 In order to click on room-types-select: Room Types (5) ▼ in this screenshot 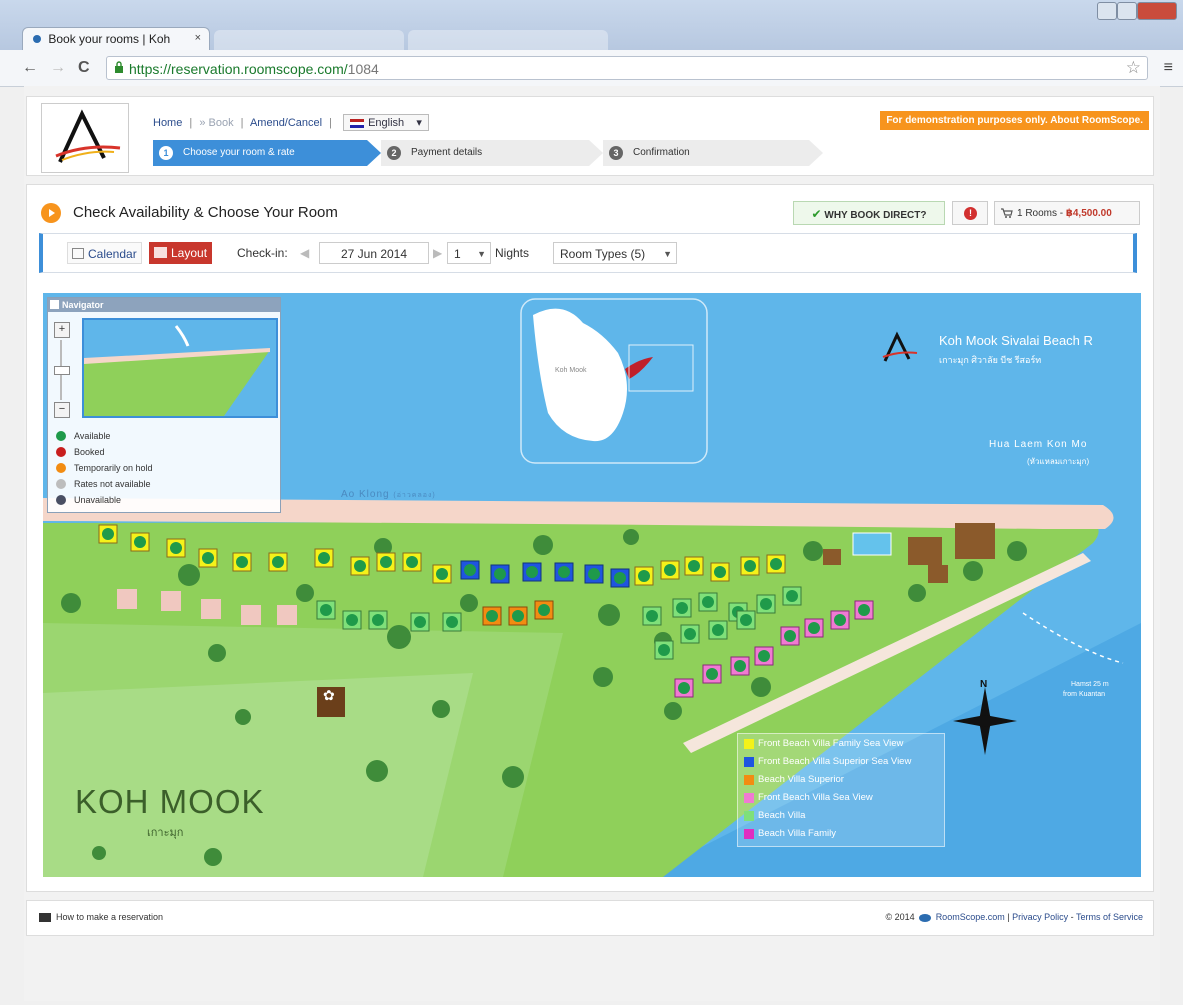, I will do `click(615, 253)`.